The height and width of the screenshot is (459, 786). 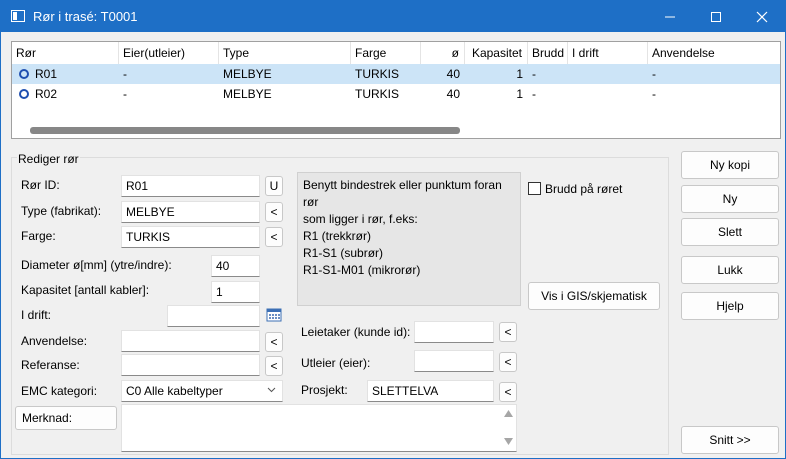 What do you see at coordinates (430, 391) in the screenshot?
I see `prosjekt-input: SLETTELVA` at bounding box center [430, 391].